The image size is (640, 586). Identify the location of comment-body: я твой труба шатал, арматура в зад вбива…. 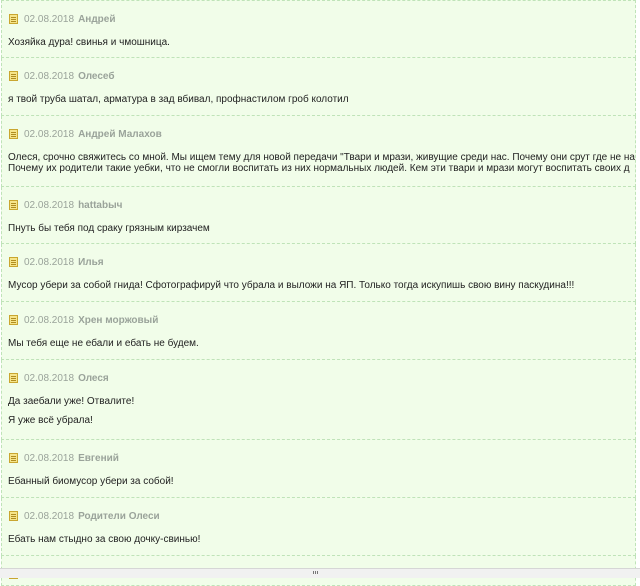
(321, 99).